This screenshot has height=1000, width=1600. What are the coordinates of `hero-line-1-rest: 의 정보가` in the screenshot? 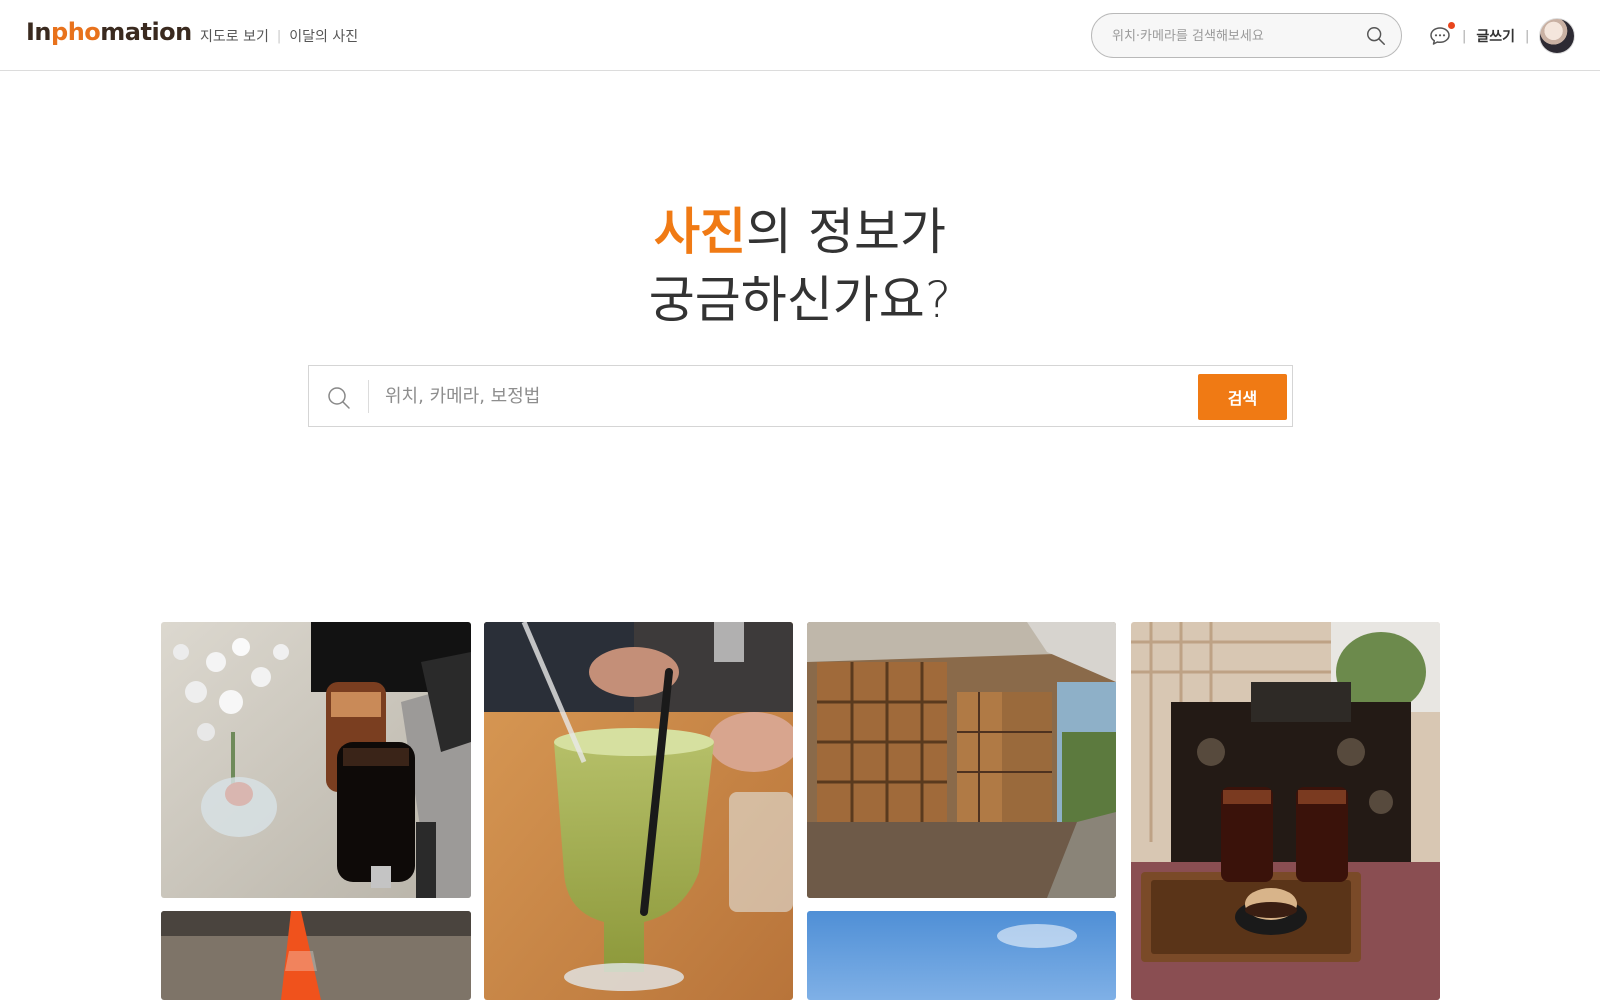 It's located at (846, 232).